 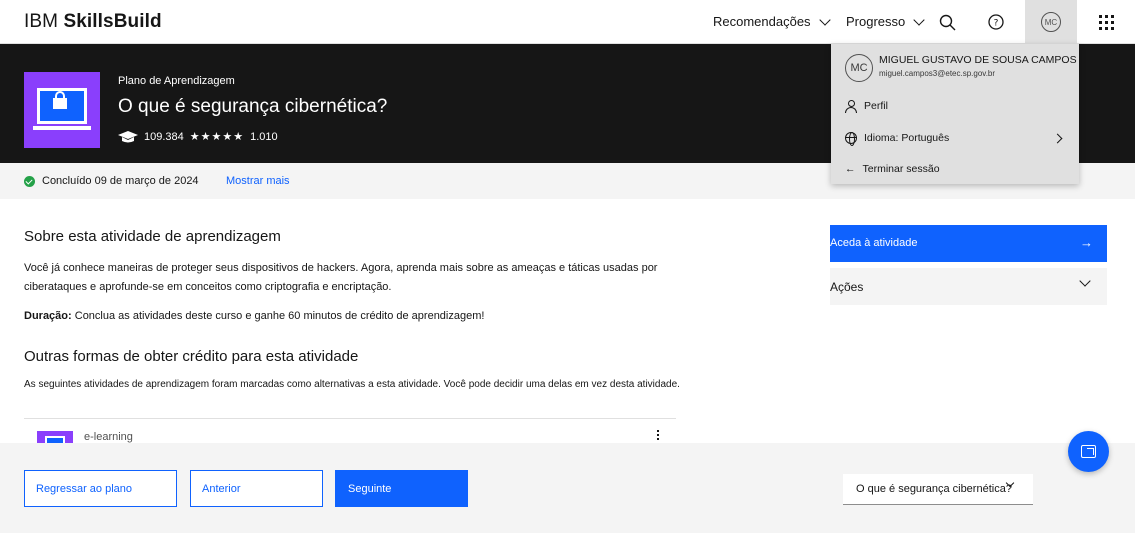 What do you see at coordinates (217, 137) in the screenshot?
I see `rating-stars-icon: ★★★★★` at bounding box center [217, 137].